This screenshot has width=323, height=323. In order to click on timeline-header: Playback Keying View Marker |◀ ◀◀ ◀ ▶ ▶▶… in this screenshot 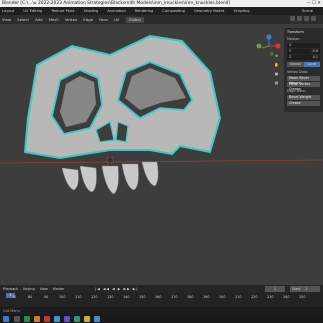, I will do `click(161, 289)`.